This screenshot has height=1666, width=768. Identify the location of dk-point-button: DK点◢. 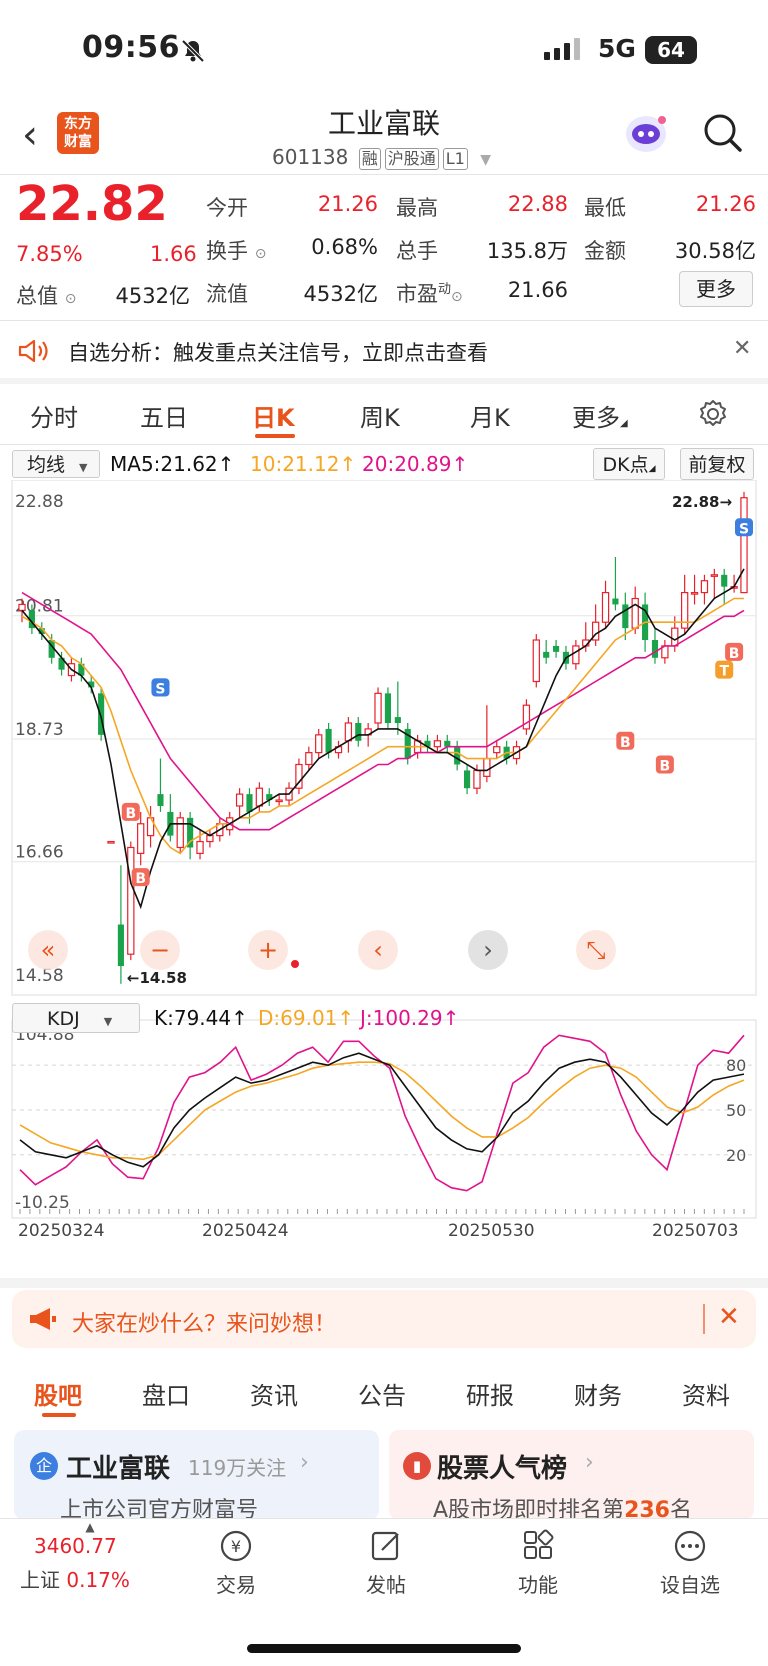
(629, 464).